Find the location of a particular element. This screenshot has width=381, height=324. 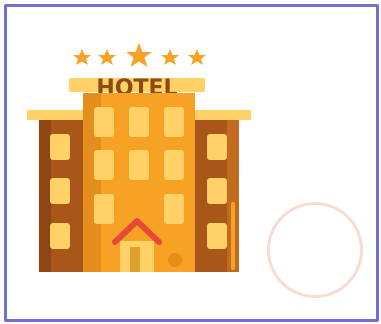

stars-icon is located at coordinates (139, 55).